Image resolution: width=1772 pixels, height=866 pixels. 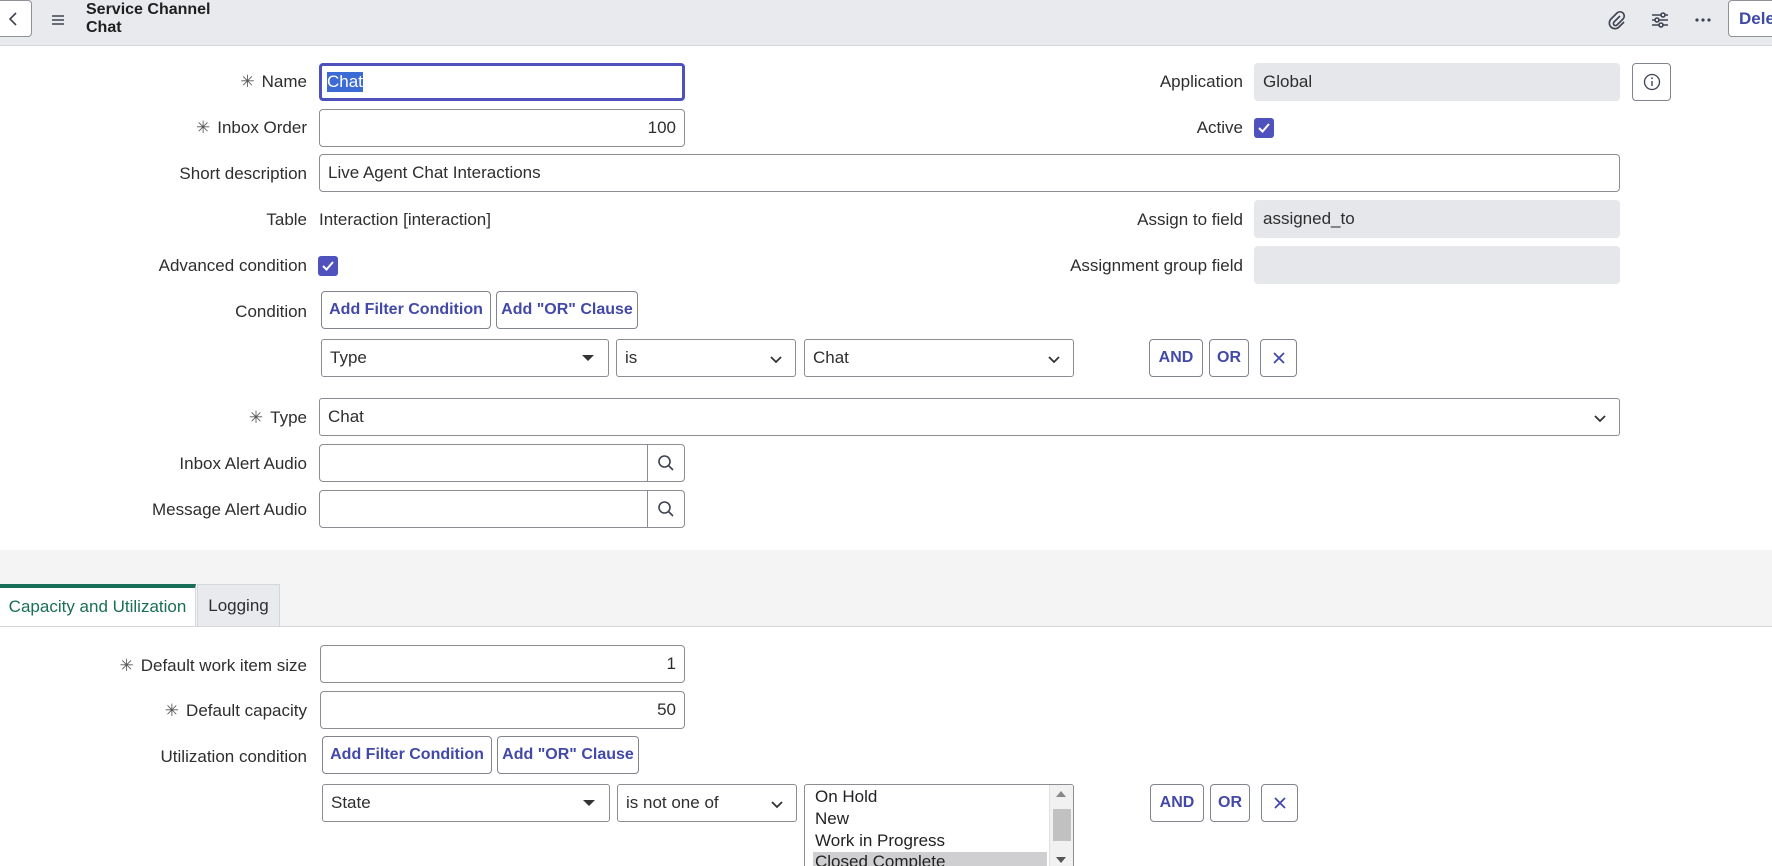 I want to click on default-work-item-size-input: 1, so click(x=502, y=664).